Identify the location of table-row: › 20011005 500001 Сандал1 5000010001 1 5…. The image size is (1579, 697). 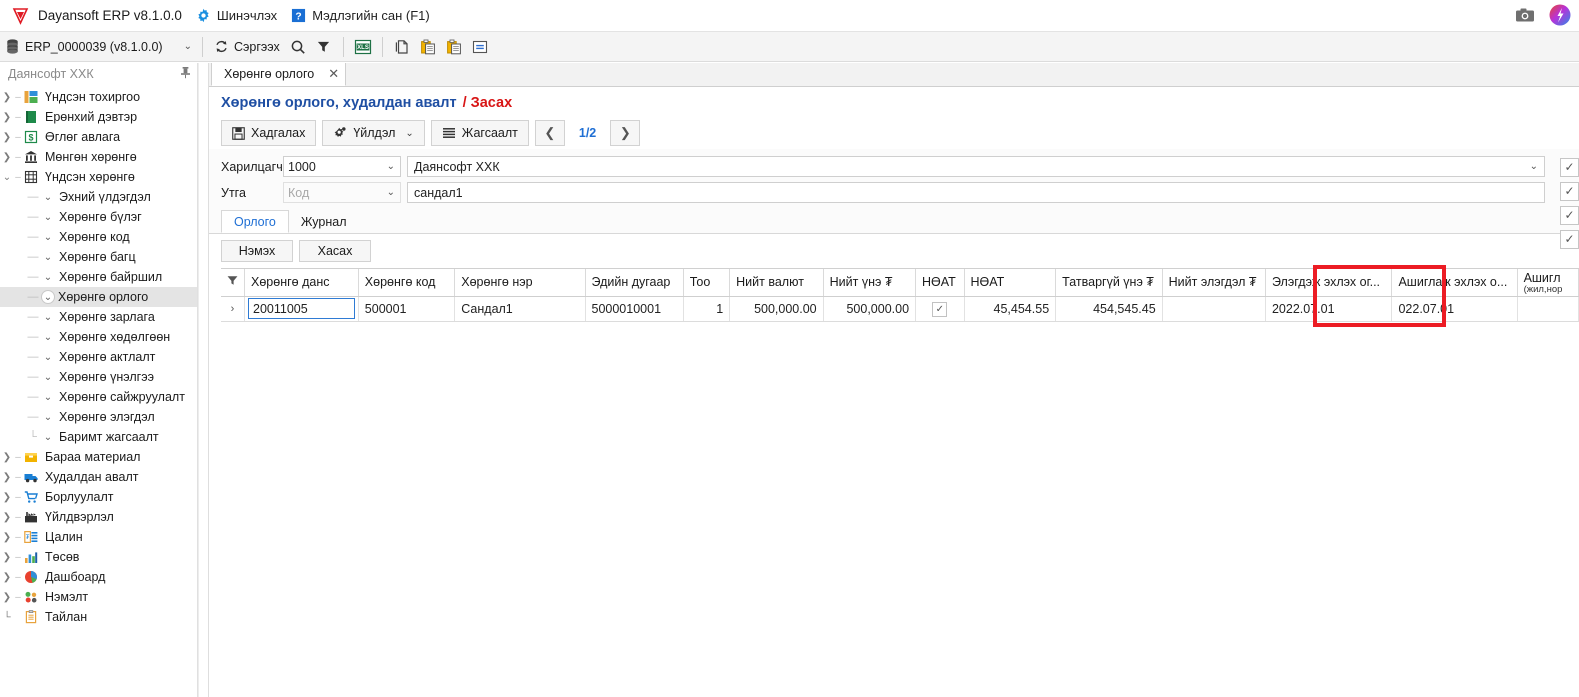
(900, 309).